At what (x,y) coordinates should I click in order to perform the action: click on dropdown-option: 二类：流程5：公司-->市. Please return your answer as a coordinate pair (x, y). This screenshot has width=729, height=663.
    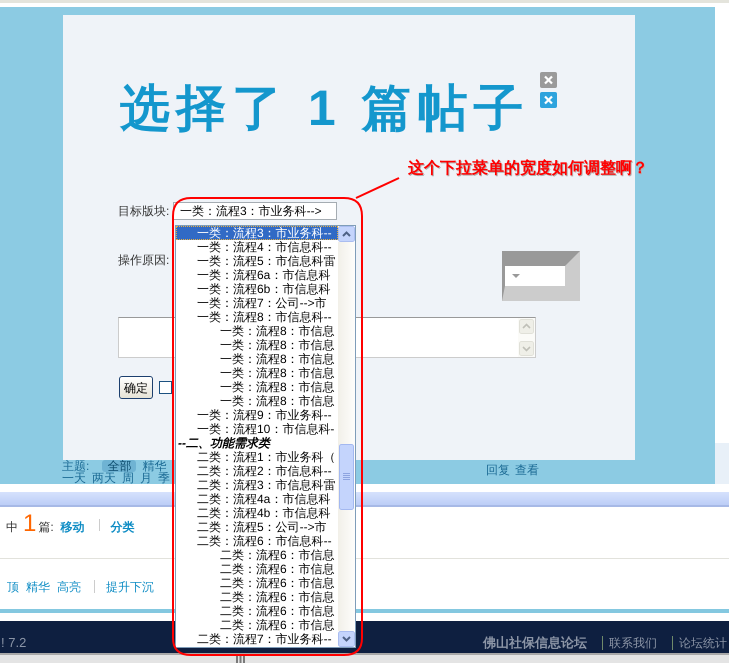
    Looking at the image, I should click on (257, 527).